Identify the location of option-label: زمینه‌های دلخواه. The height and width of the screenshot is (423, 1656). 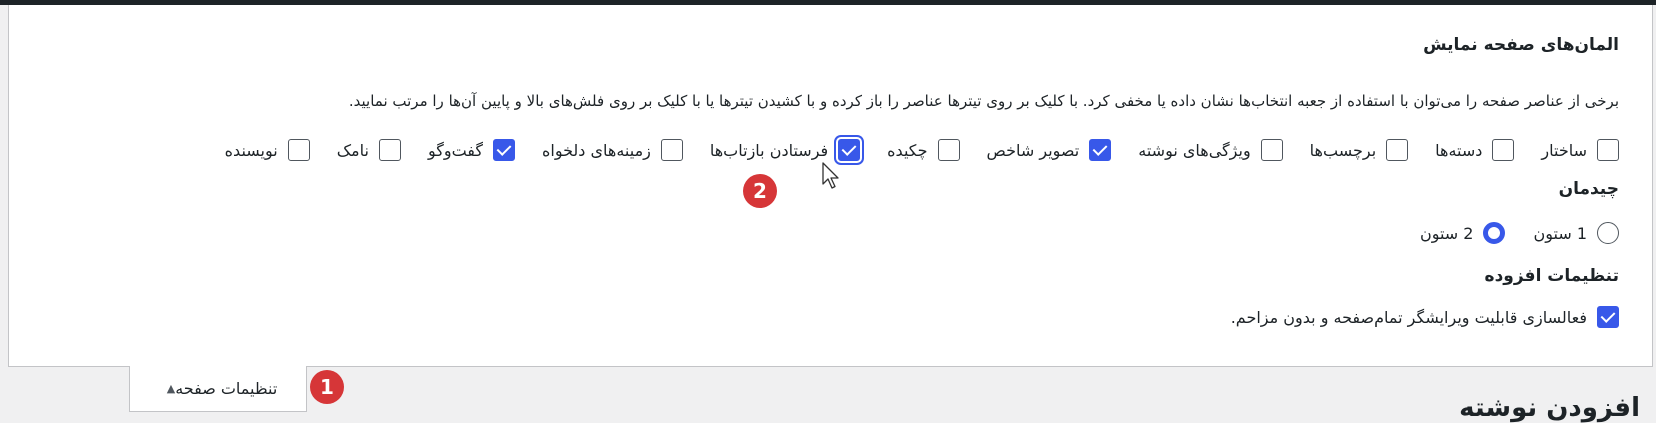
(596, 150).